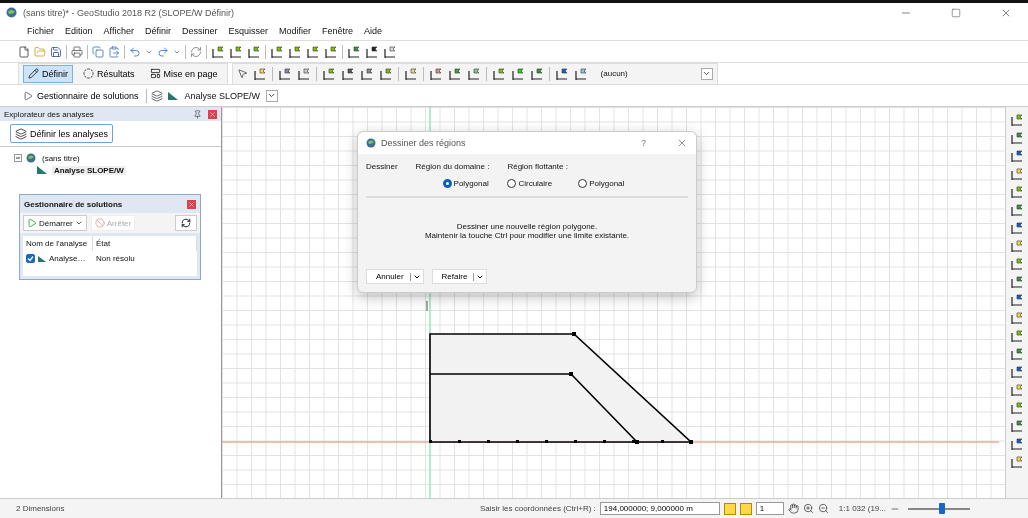 This screenshot has width=1028, height=518. I want to click on refresh-button, so click(186, 223).